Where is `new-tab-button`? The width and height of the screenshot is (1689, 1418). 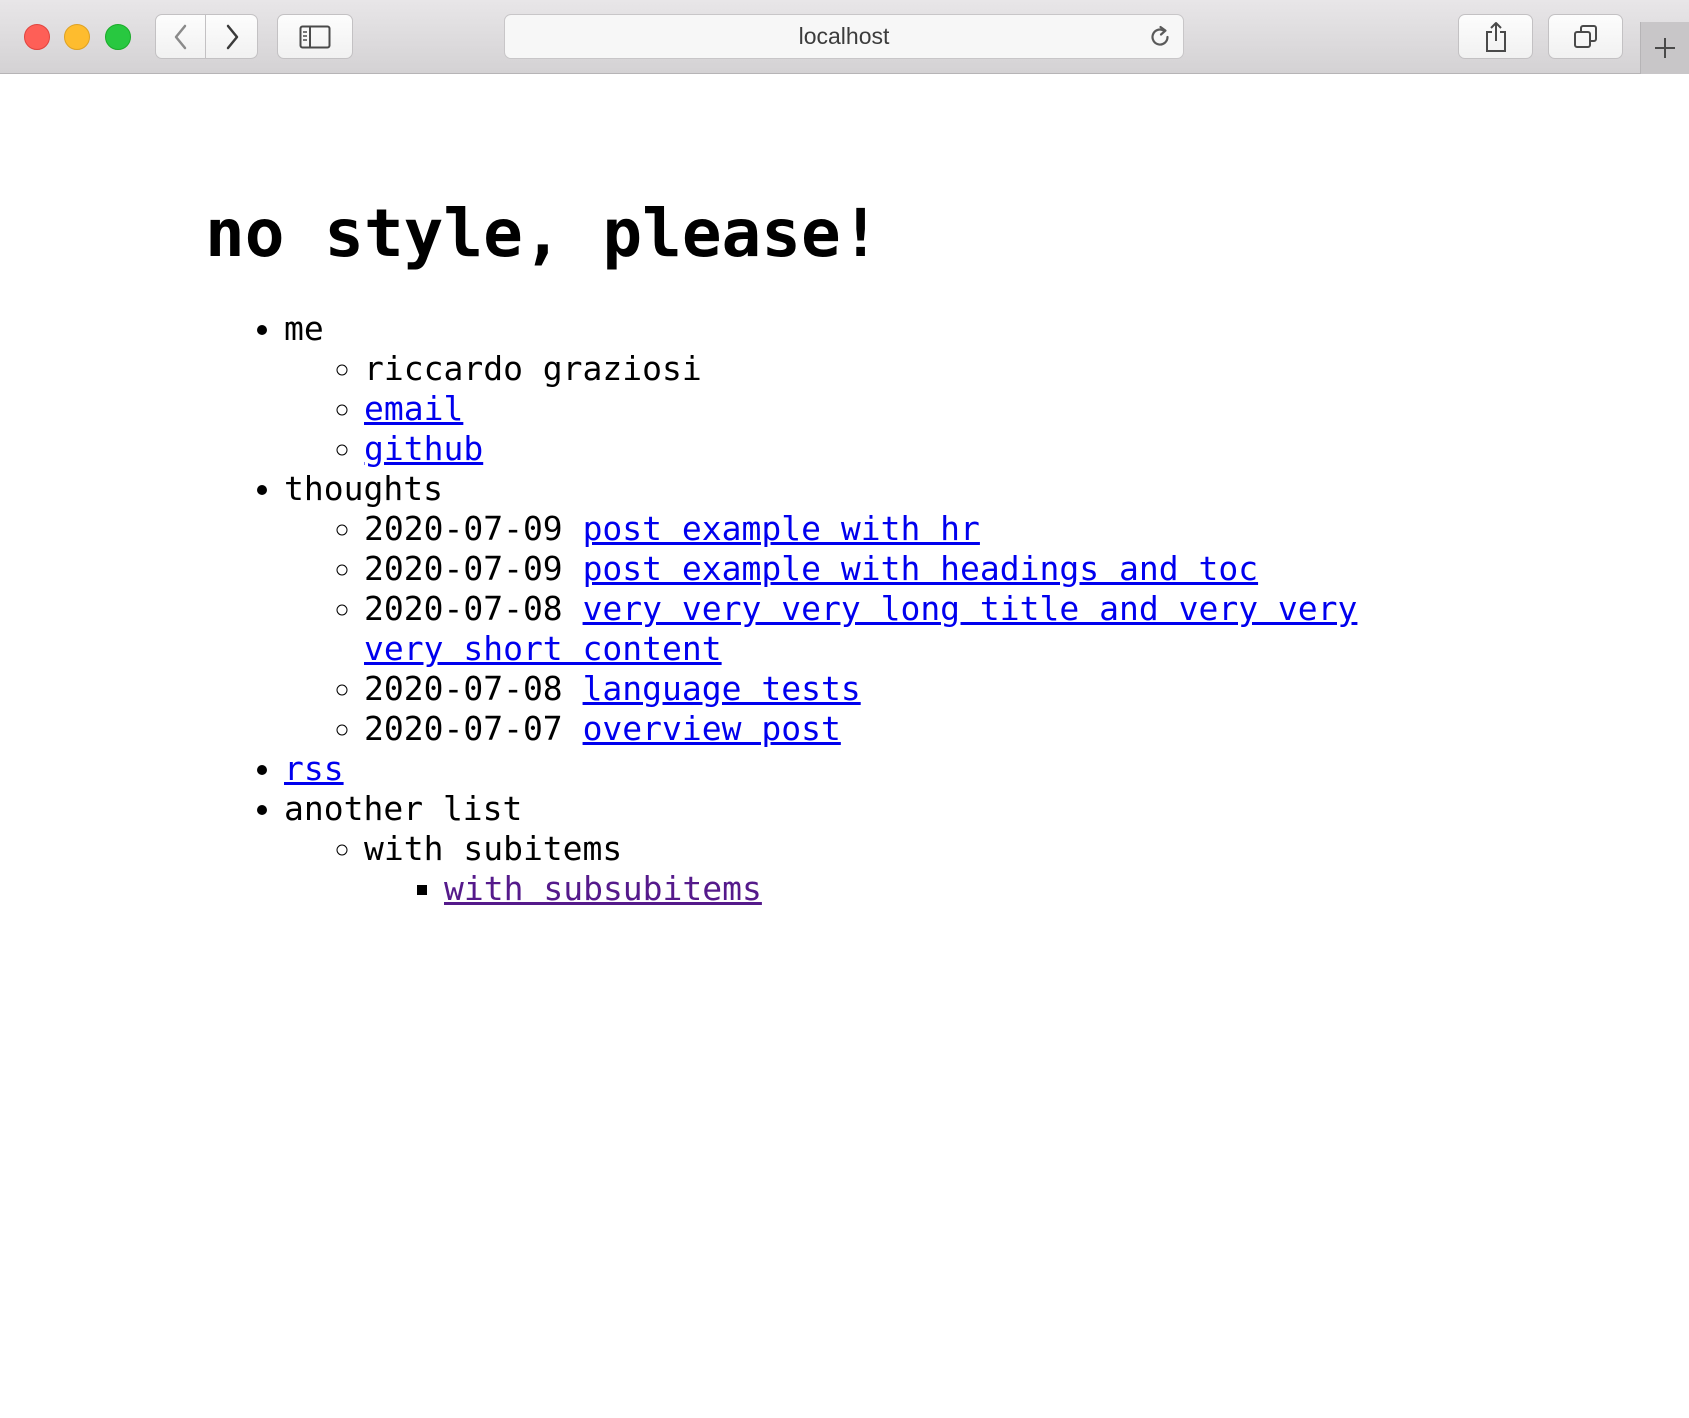
new-tab-button is located at coordinates (1664, 48).